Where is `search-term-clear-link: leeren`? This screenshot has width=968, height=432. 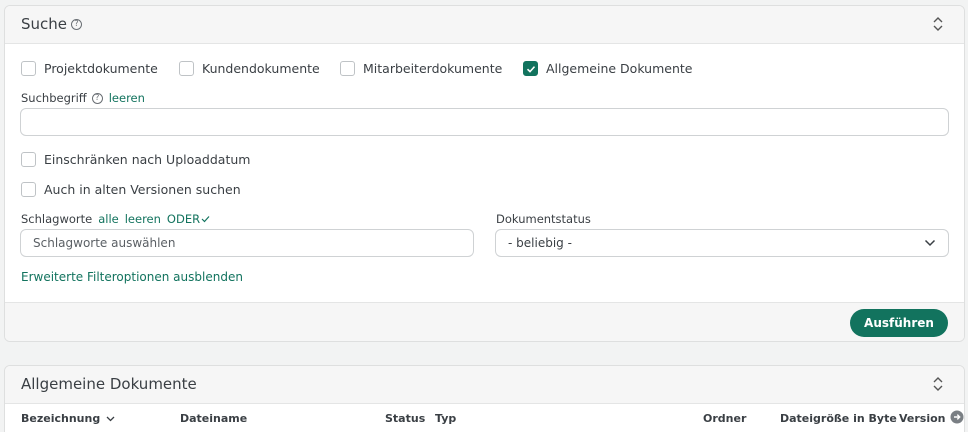 search-term-clear-link: leeren is located at coordinates (127, 98).